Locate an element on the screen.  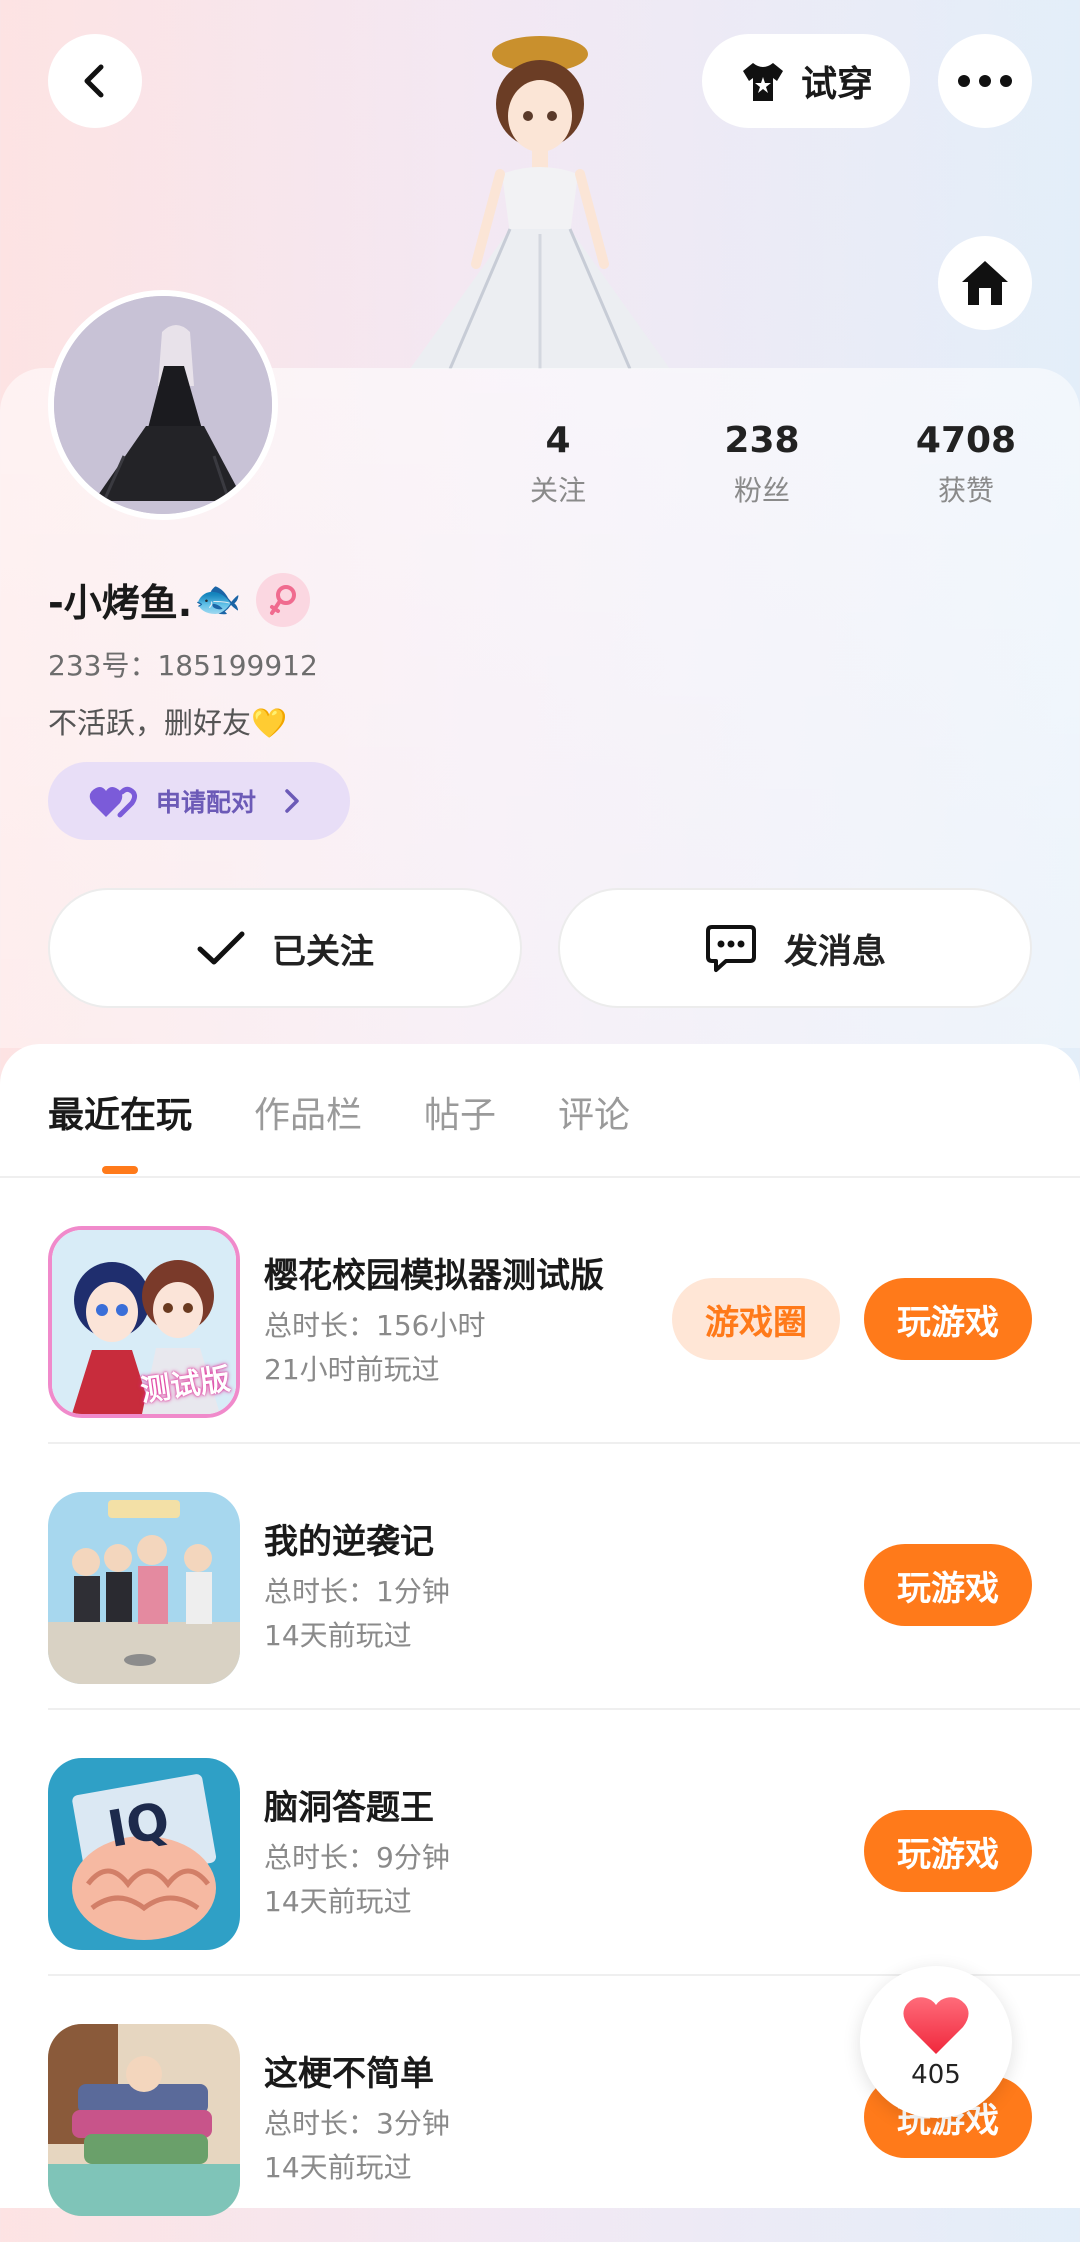
game-title: 我的逆袭记 is located at coordinates (349, 1542).